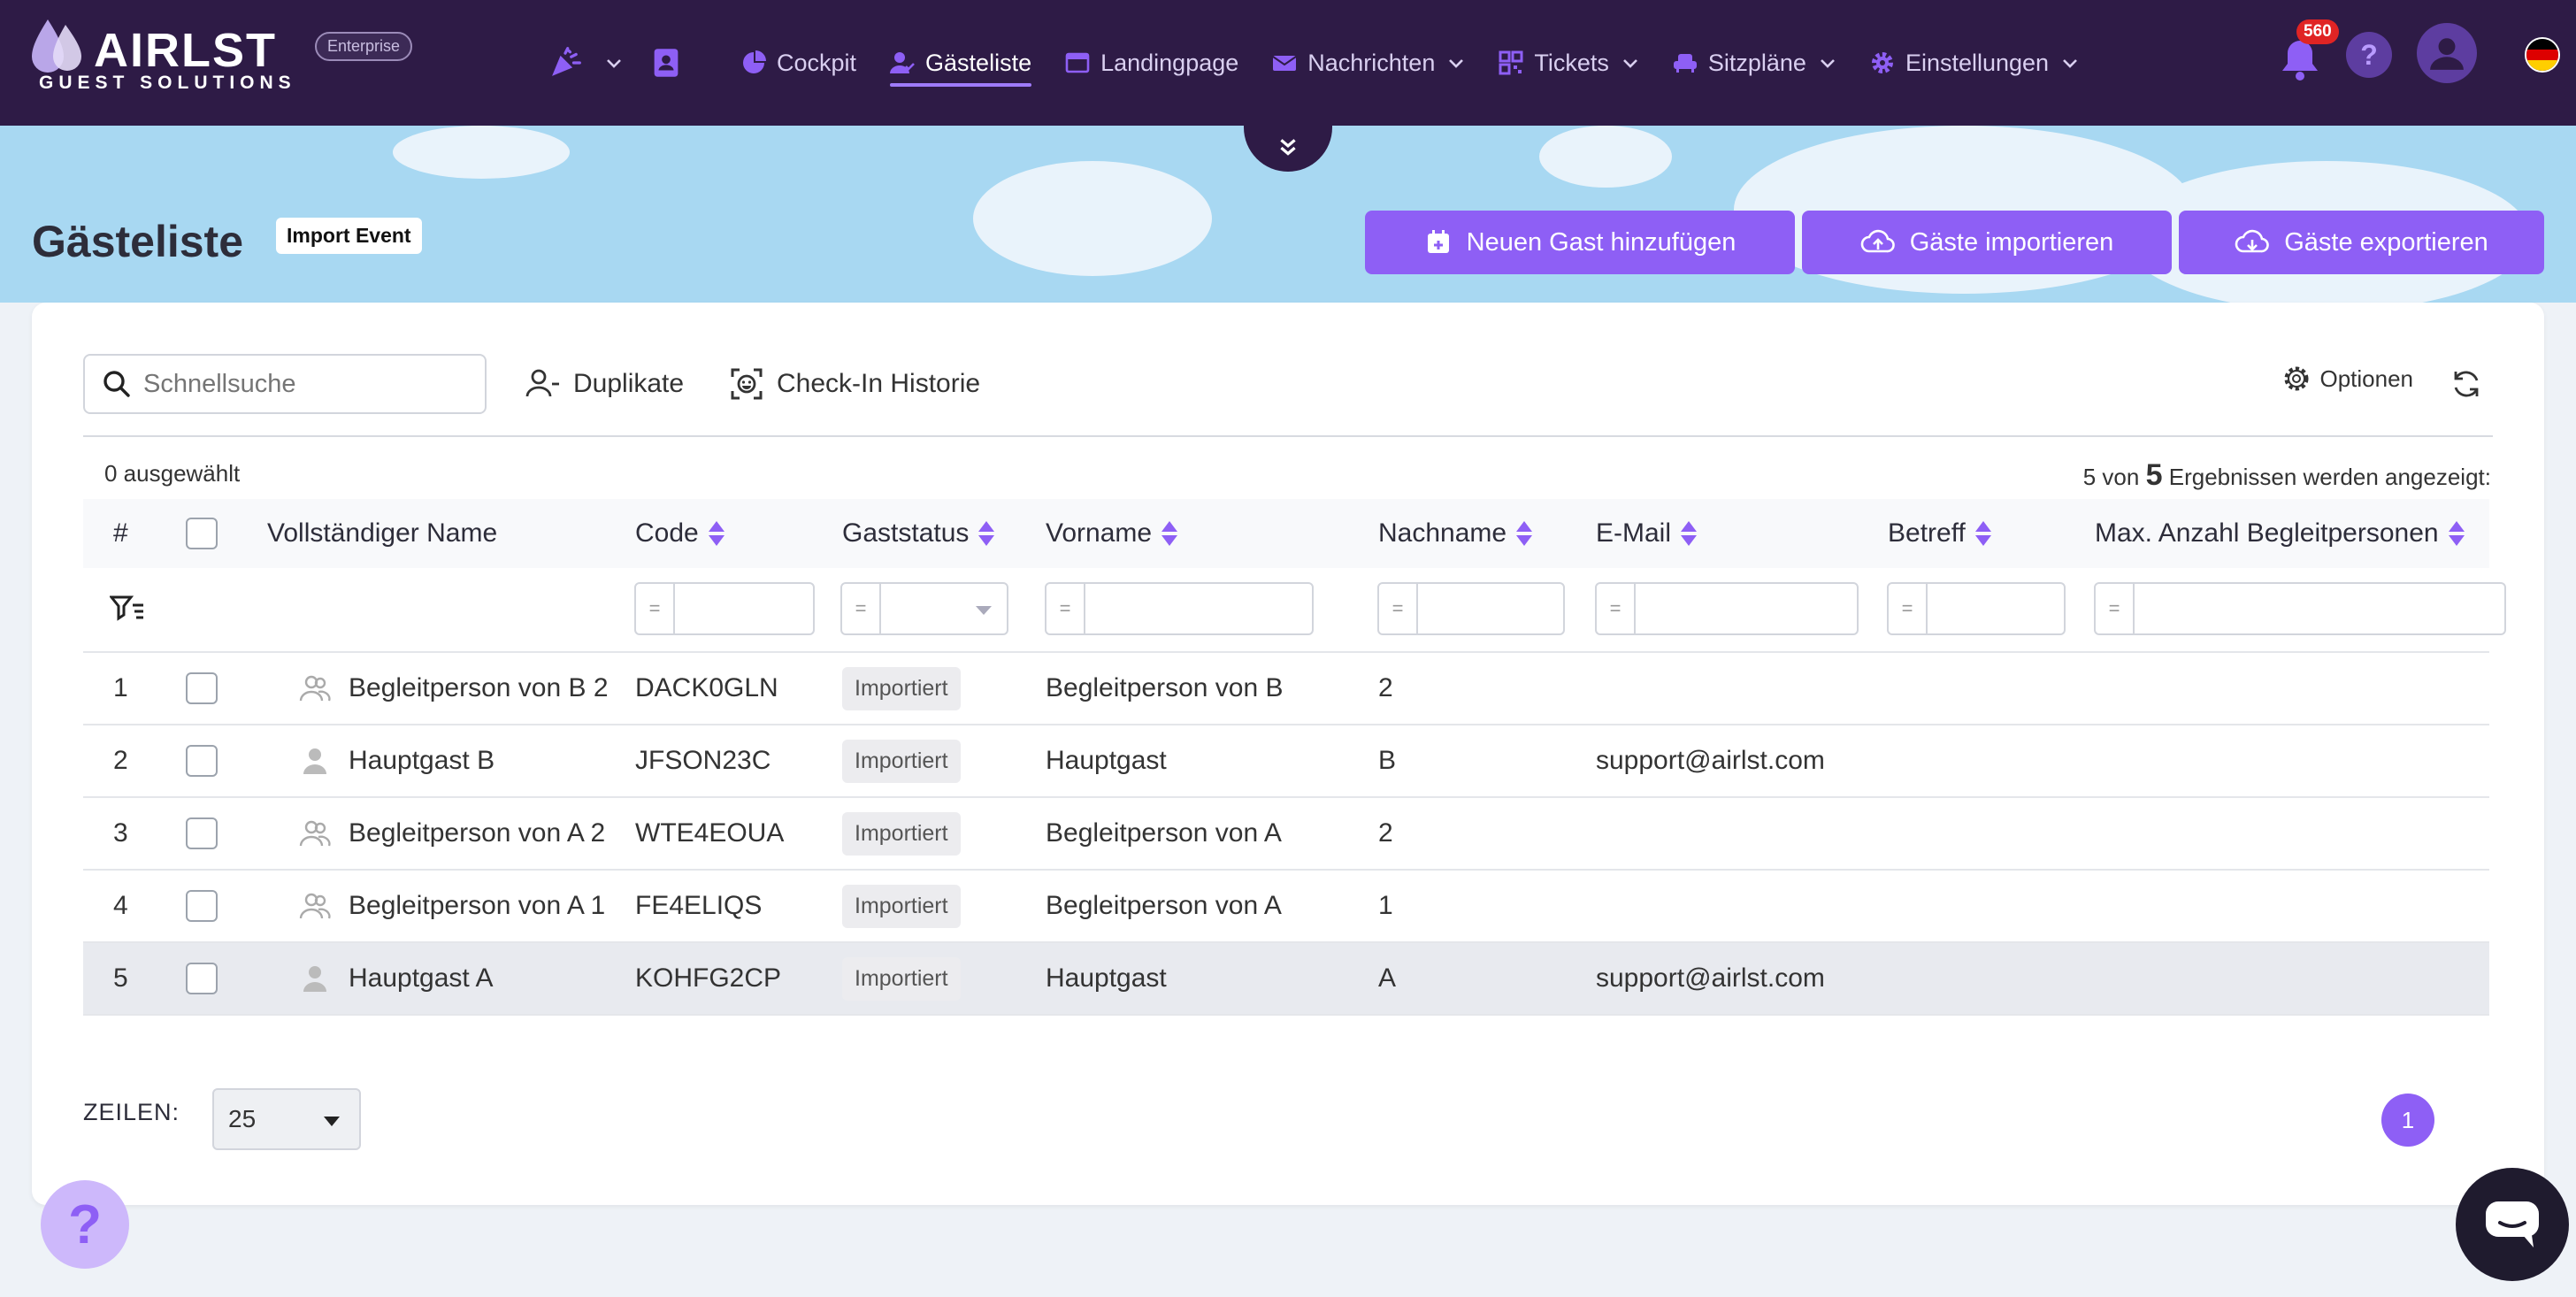 The height and width of the screenshot is (1297, 2576). Describe the element at coordinates (1387, 978) in the screenshot. I see `cell-last-name: A` at that location.